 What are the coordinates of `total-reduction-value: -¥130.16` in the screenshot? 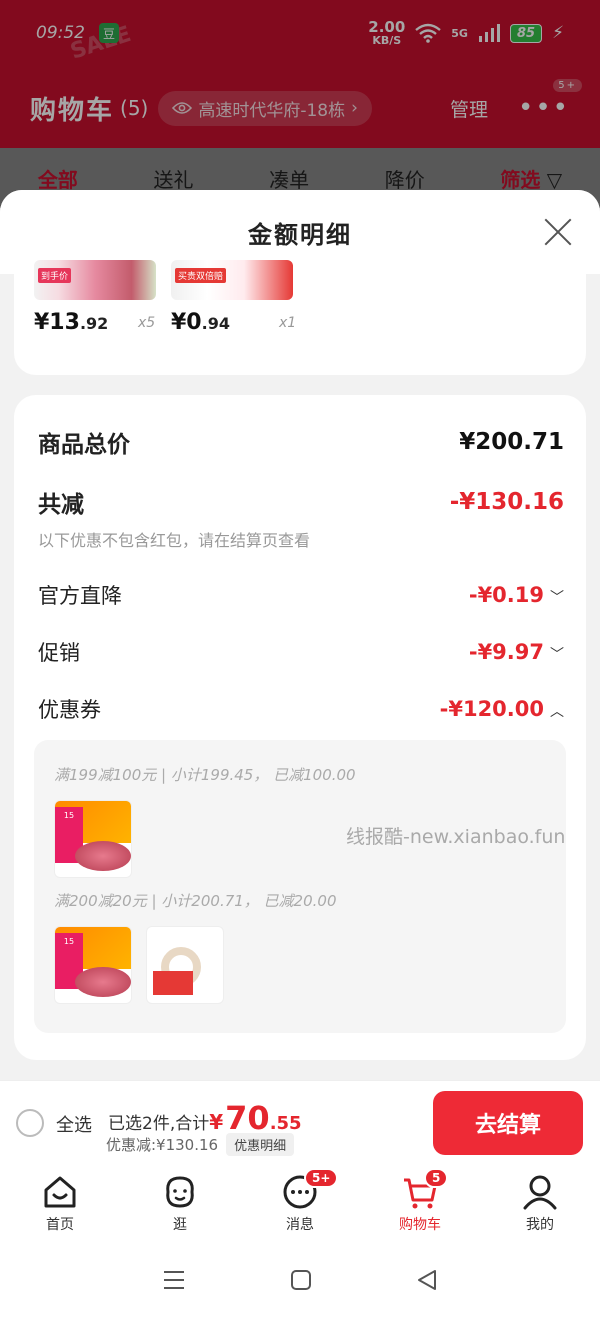 It's located at (506, 502).